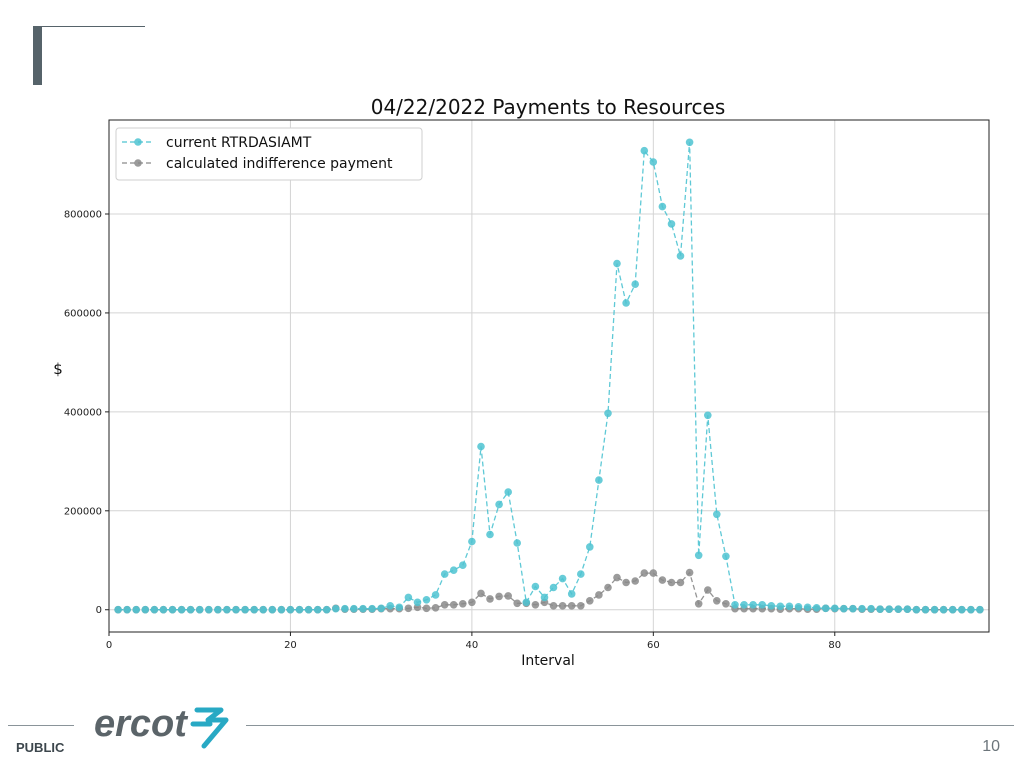  What do you see at coordinates (290, 645) in the screenshot?
I see `x-tick-label: 20` at bounding box center [290, 645].